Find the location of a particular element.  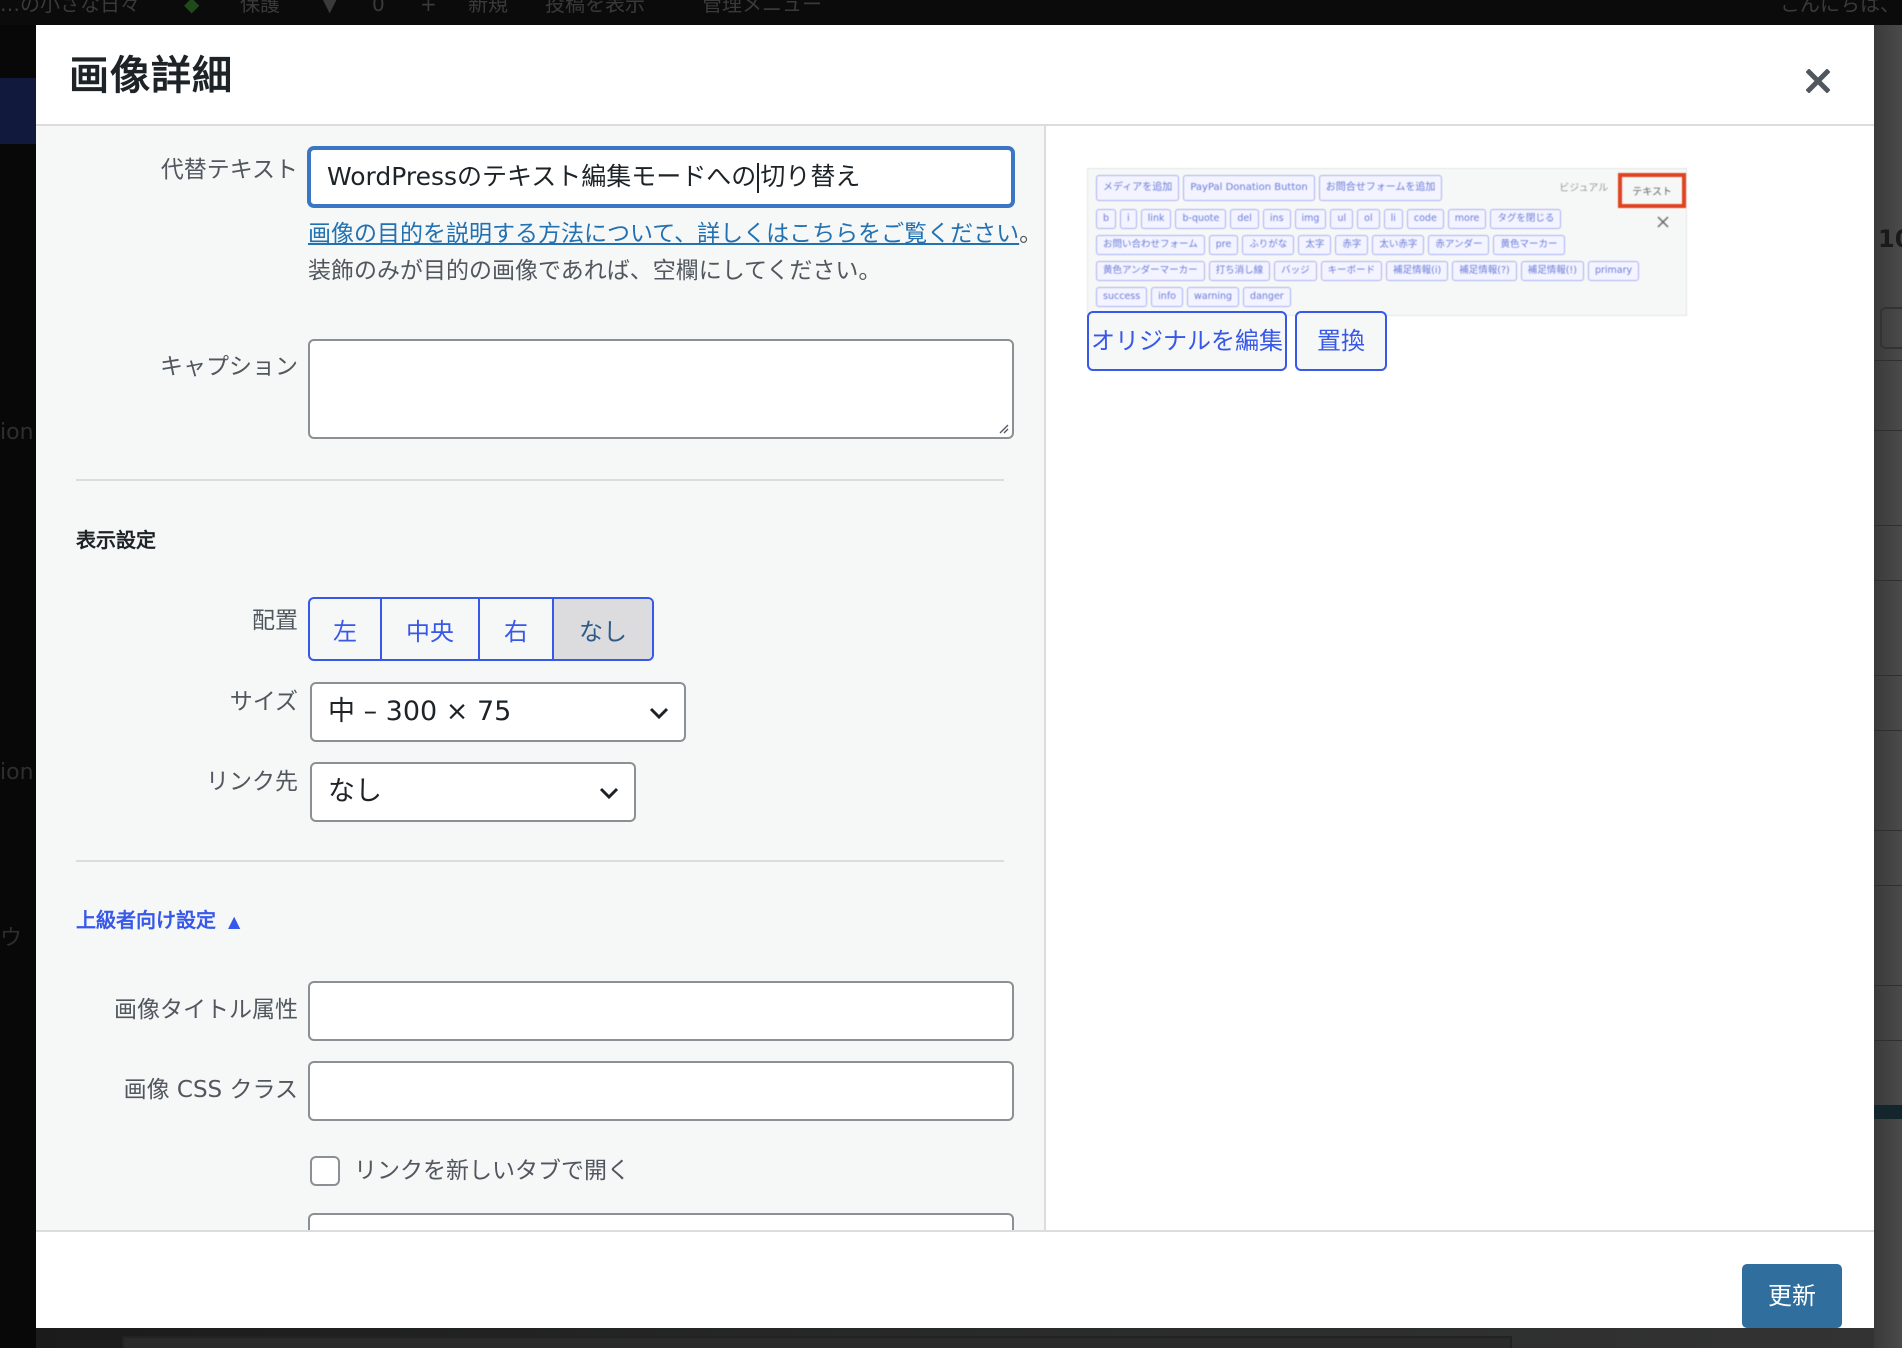

preview-quicktag-button: li is located at coordinates (1393, 219).